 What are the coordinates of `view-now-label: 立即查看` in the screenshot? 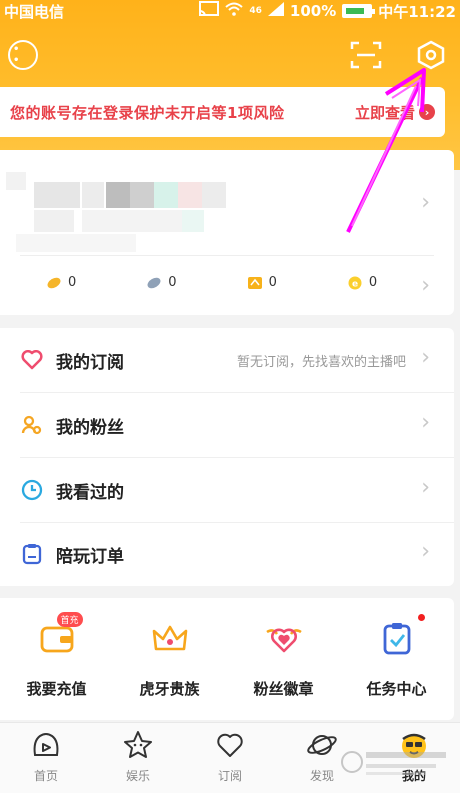 It's located at (384, 112).